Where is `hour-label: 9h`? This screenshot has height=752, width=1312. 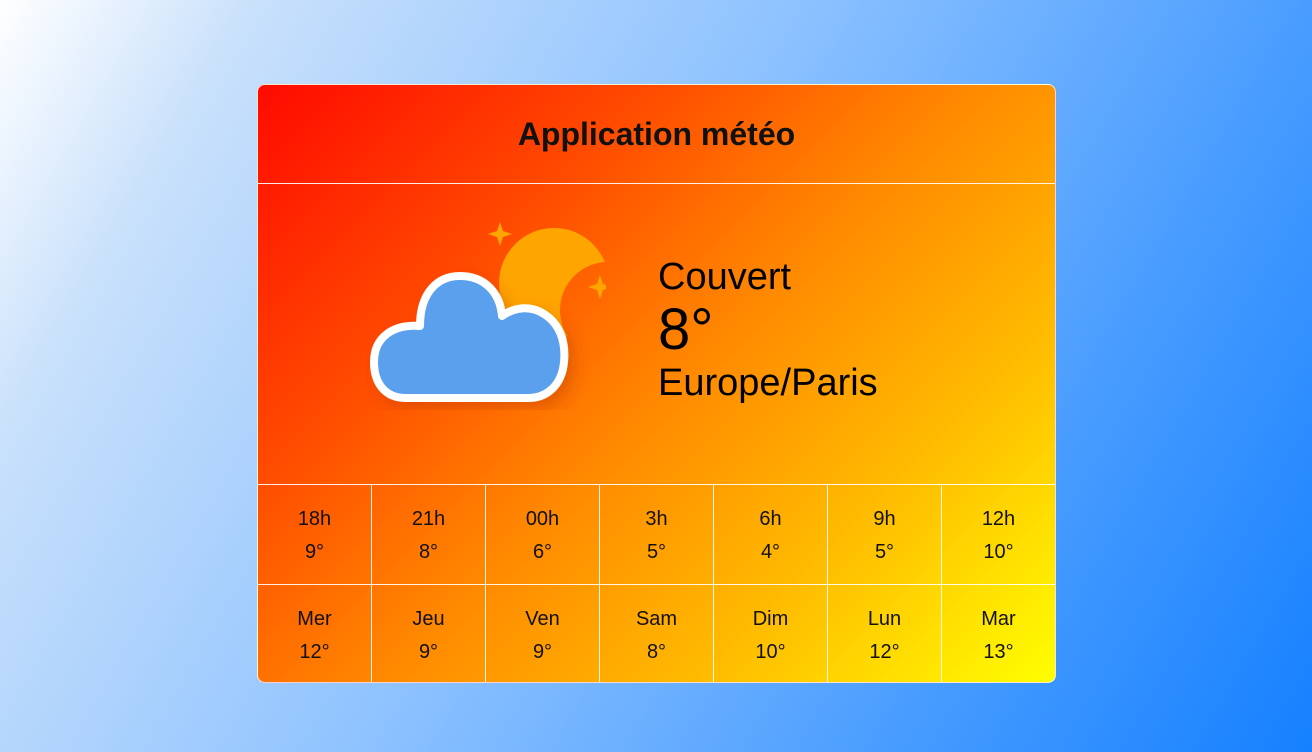 hour-label: 9h is located at coordinates (884, 519).